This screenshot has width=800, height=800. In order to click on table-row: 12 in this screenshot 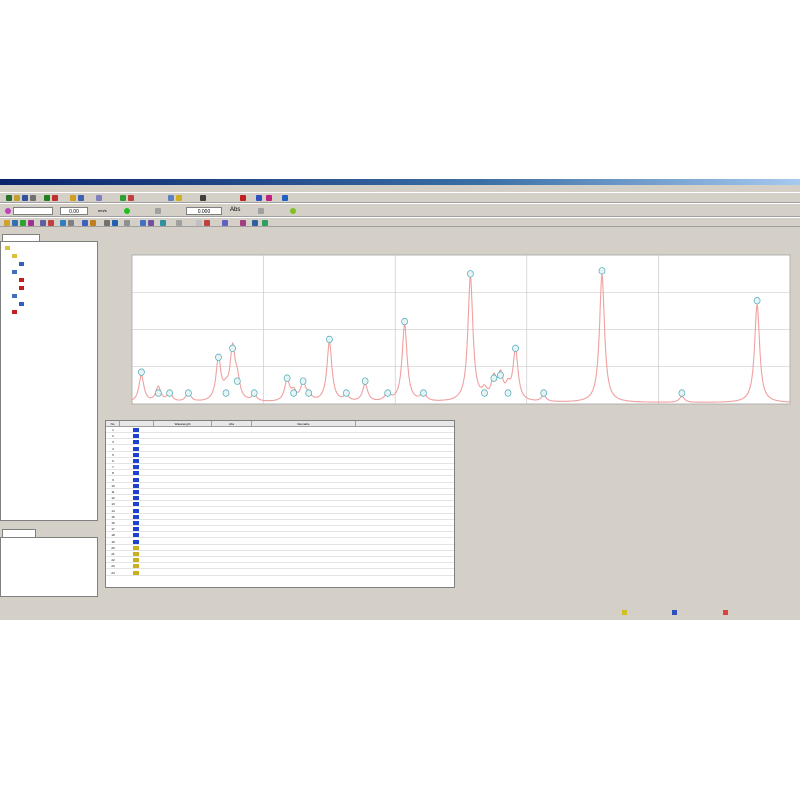, I will do `click(280, 498)`.